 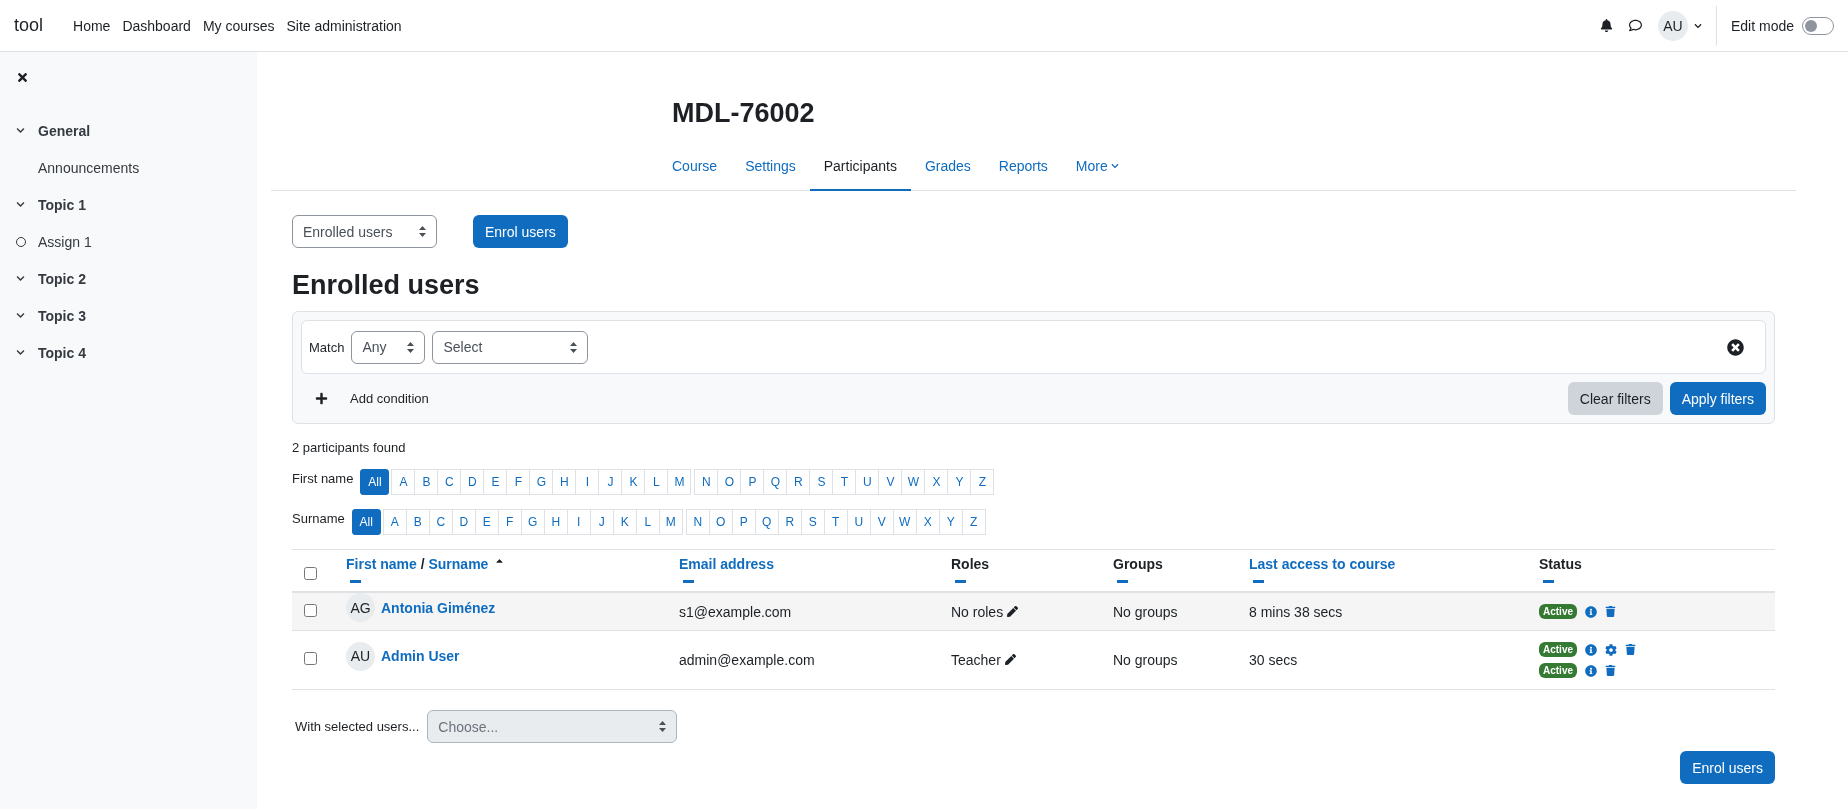 I want to click on activity-item: Assign 1, so click(x=128, y=241).